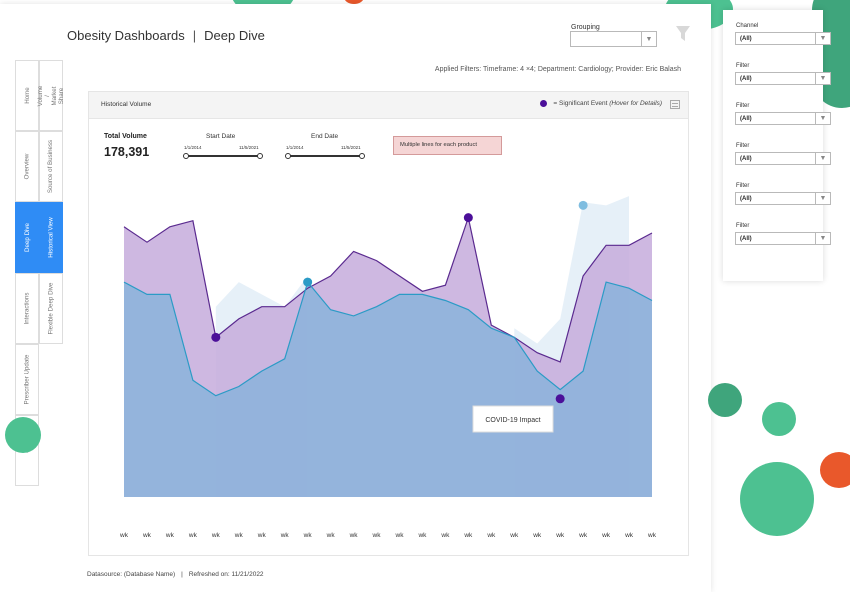  I want to click on nav-tab-label: Overview, so click(27, 166).